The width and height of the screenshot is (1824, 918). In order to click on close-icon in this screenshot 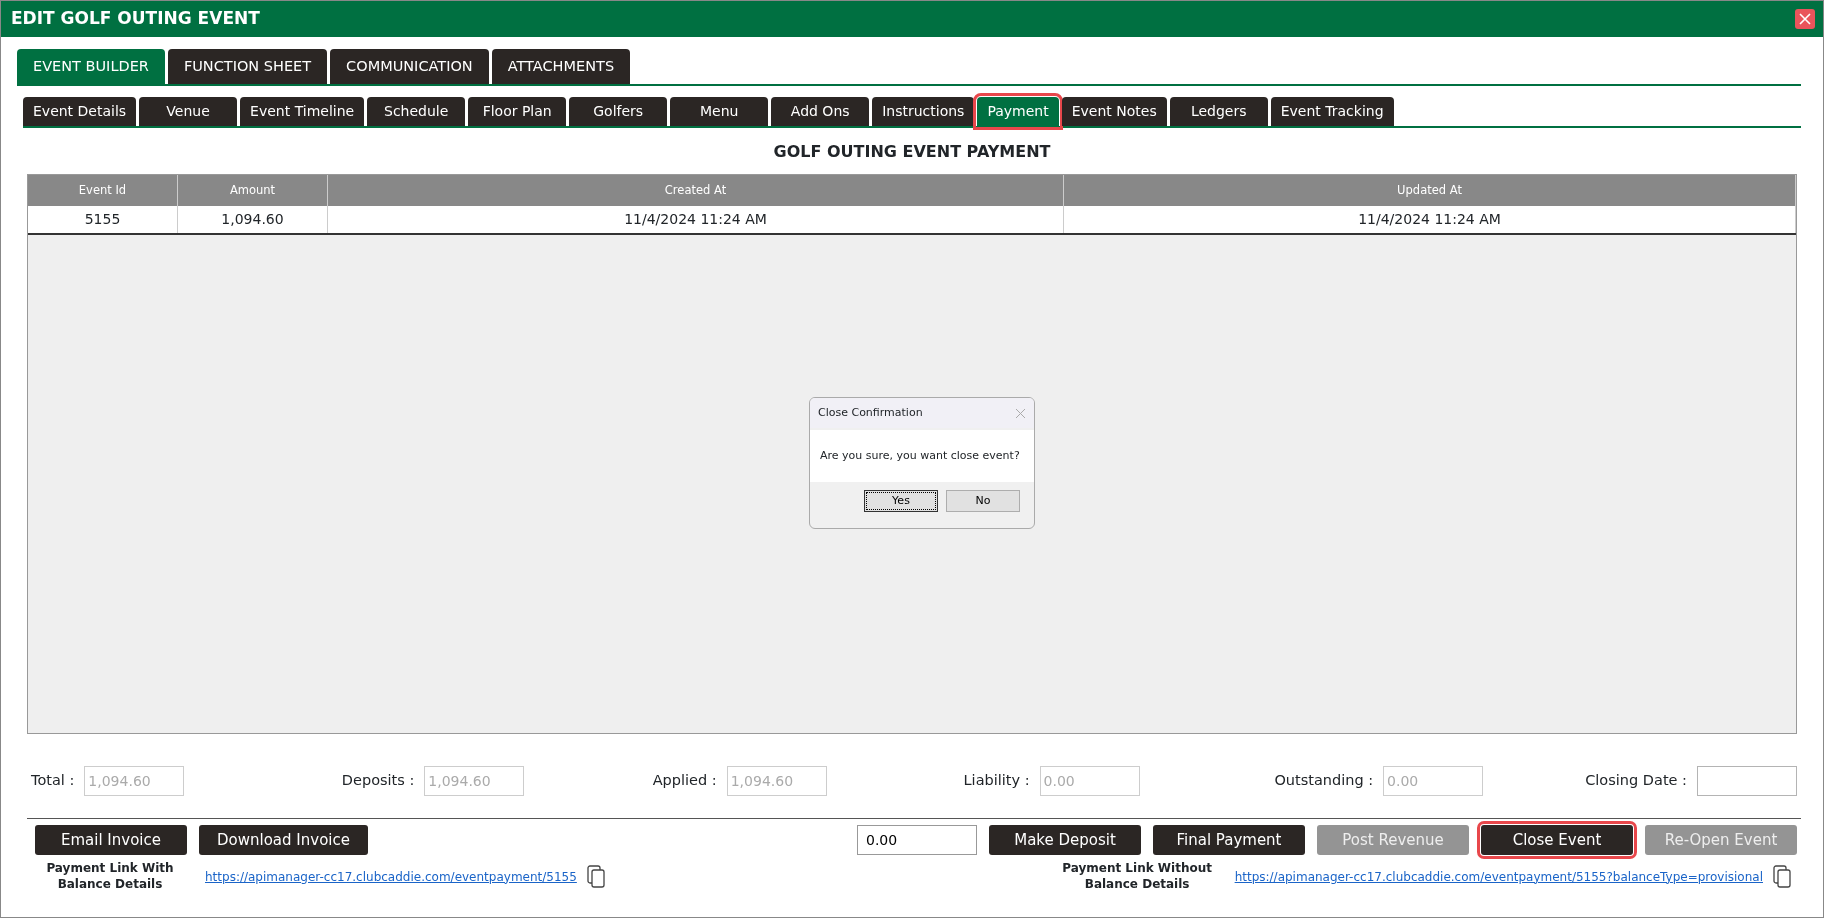, I will do `click(1805, 19)`.